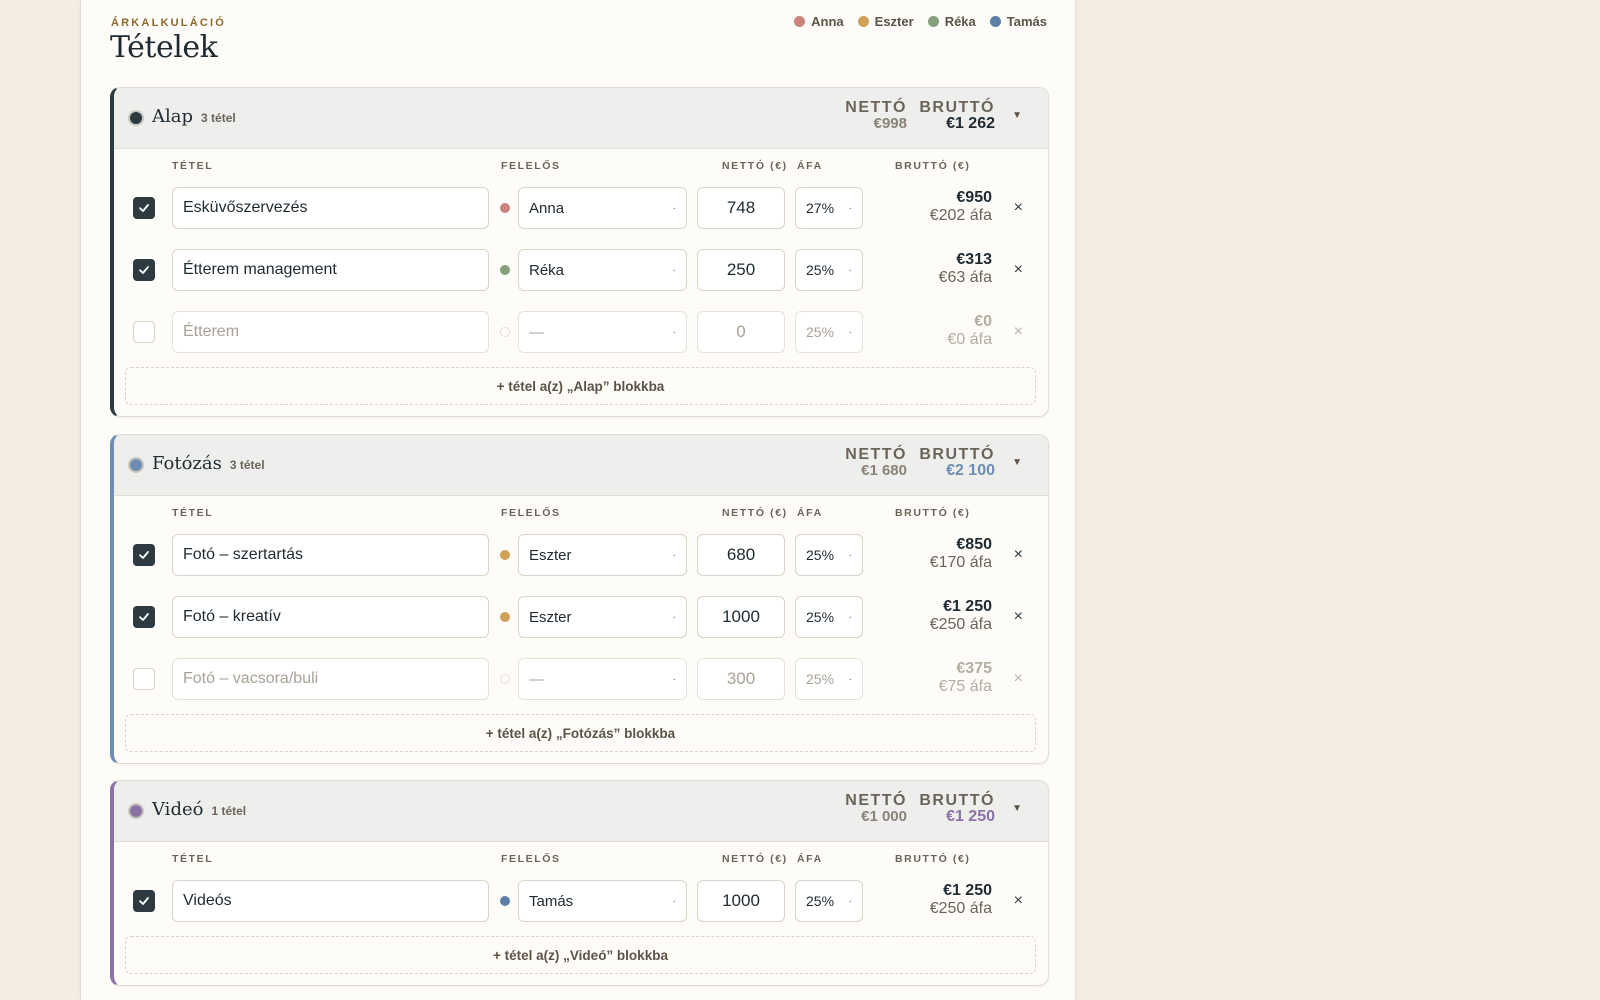  Describe the element at coordinates (970, 331) in the screenshot. I see `gross-cell: €0 €0 áfa` at that location.